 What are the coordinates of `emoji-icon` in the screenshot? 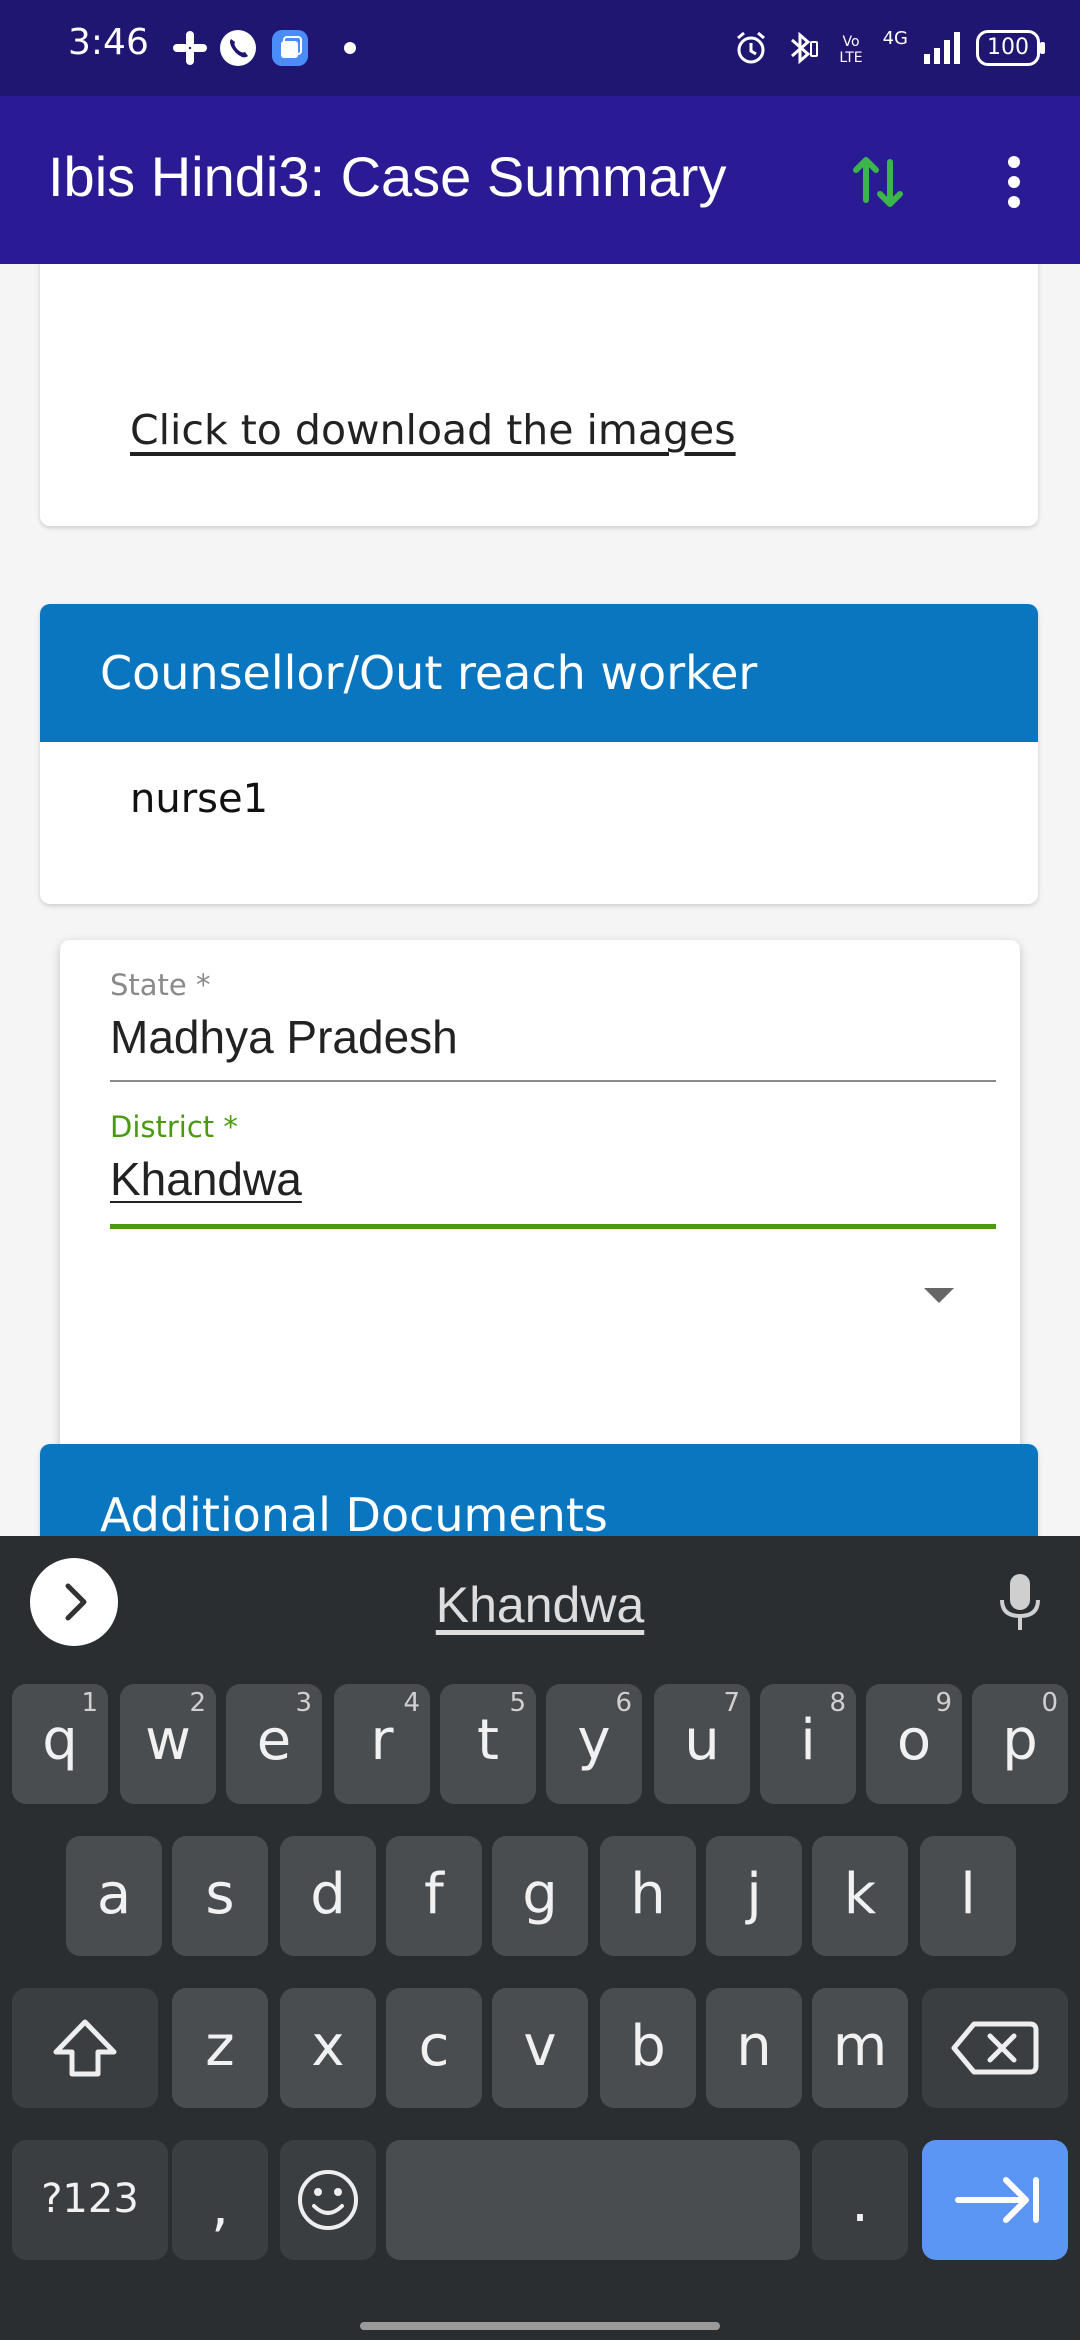 It's located at (328, 2200).